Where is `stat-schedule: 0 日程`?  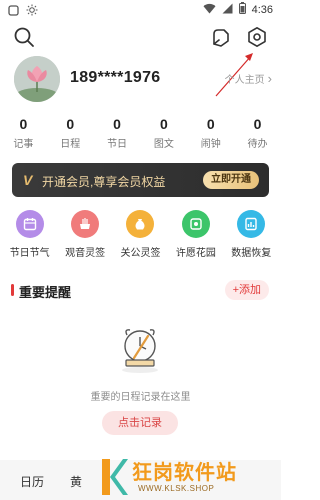
stat-schedule: 0 日程 is located at coordinates (70, 134).